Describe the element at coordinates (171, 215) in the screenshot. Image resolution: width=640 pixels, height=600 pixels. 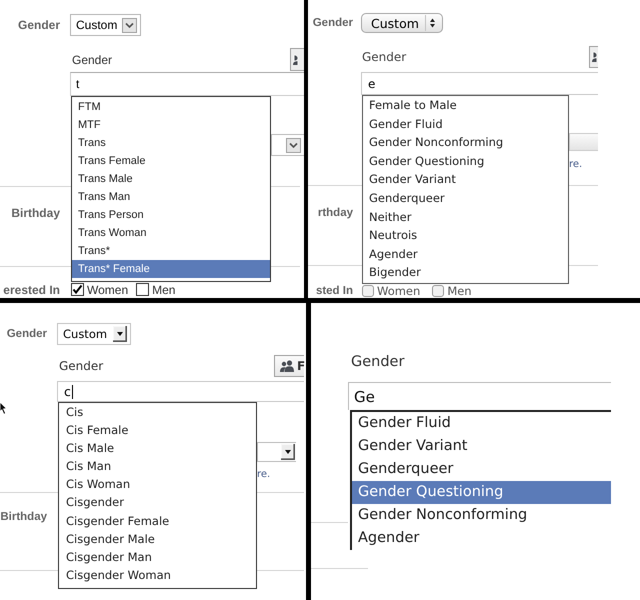
I see `suggestion-item: Trans Person` at that location.